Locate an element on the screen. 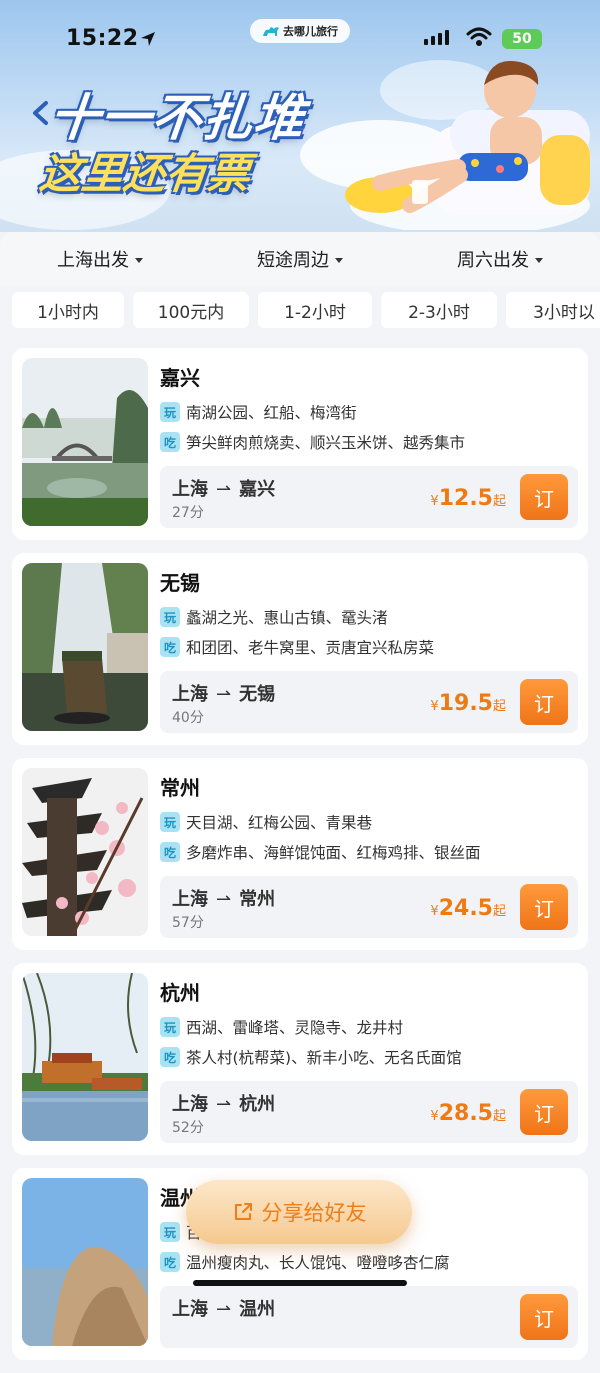  route-to: 嘉兴 is located at coordinates (257, 489).